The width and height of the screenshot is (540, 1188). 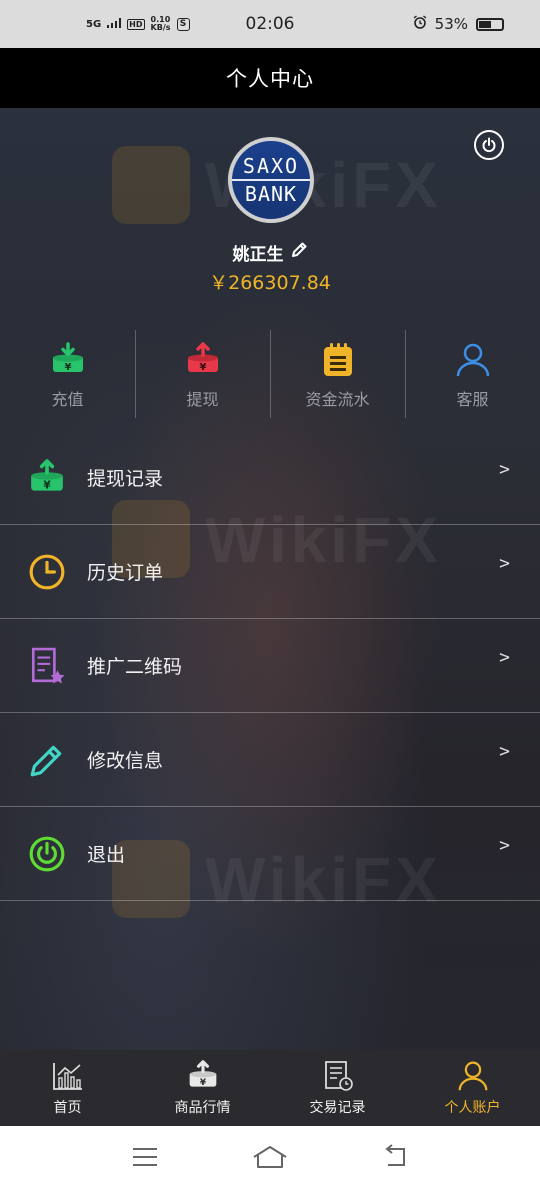 I want to click on nav-home: 首页, so click(x=67, y=1088).